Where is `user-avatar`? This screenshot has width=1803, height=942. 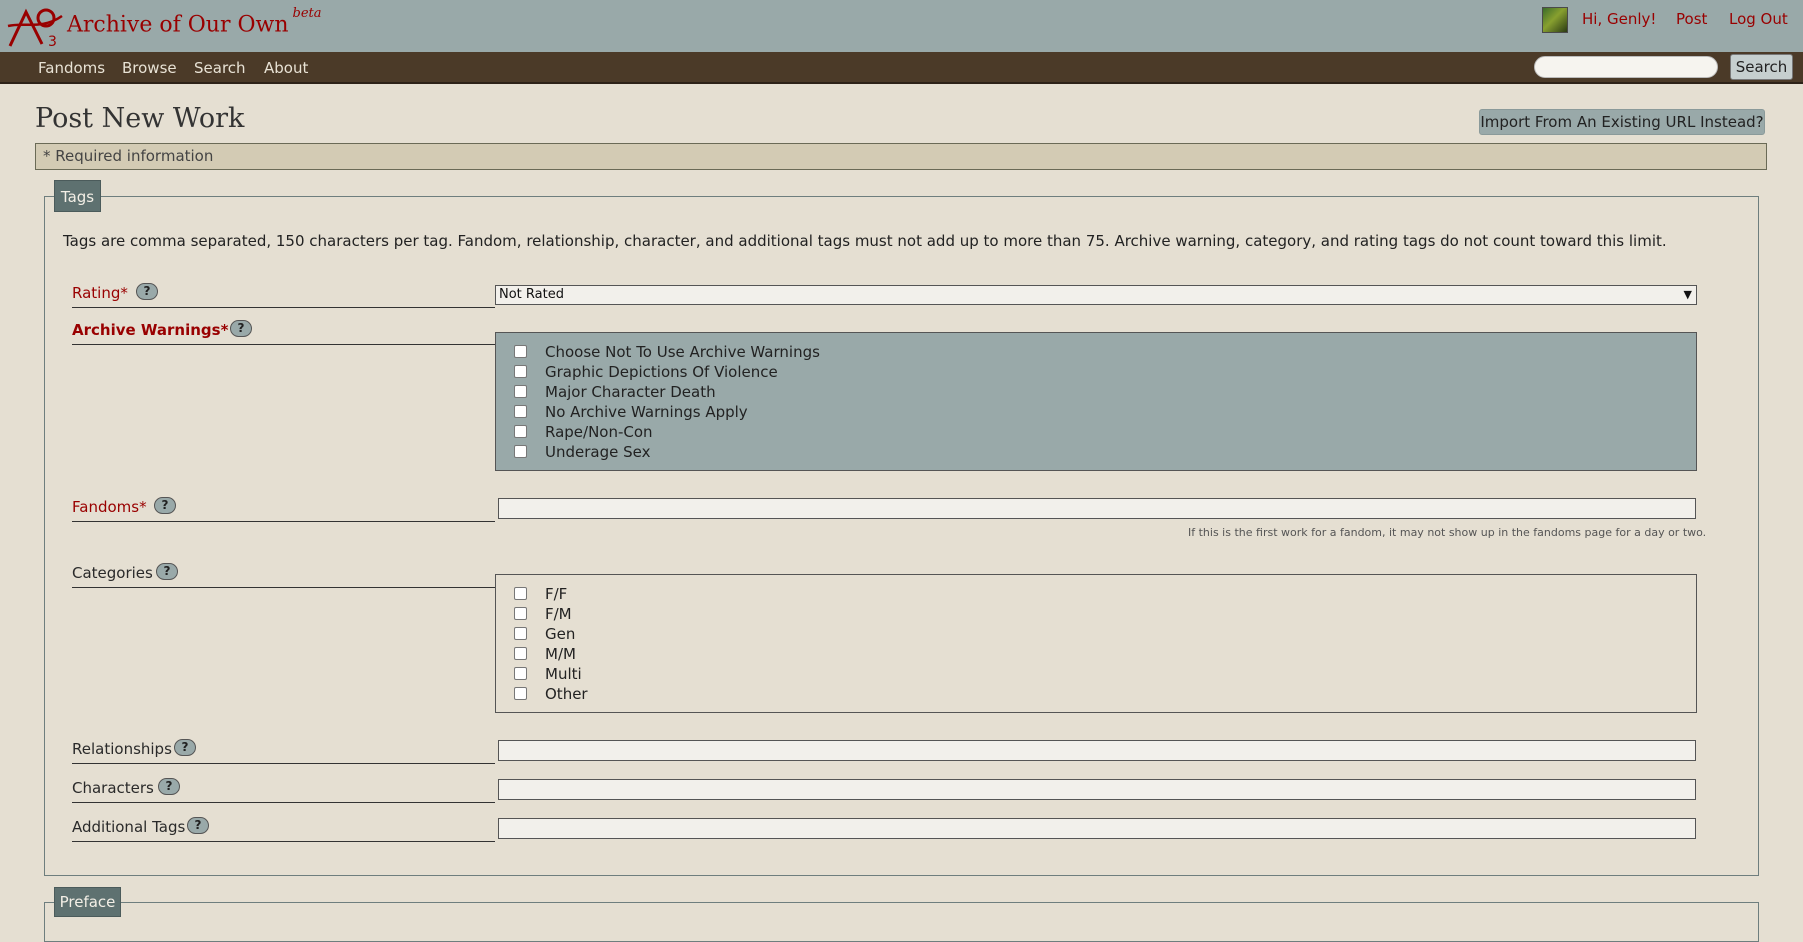
user-avatar is located at coordinates (1555, 20).